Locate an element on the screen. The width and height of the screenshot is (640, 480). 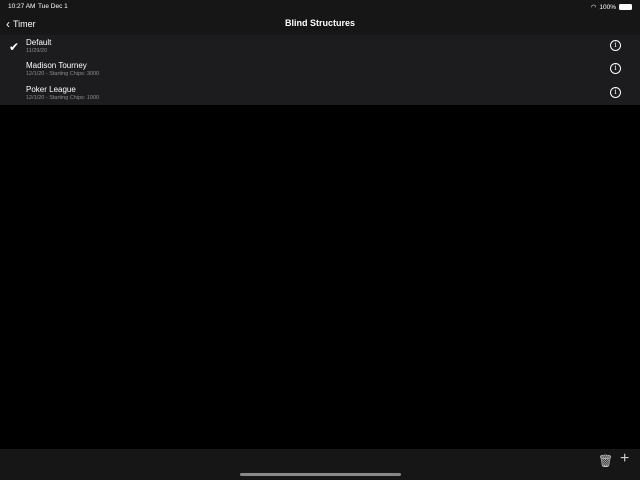
item-subtitle: 11/29/20 is located at coordinates (37, 51).